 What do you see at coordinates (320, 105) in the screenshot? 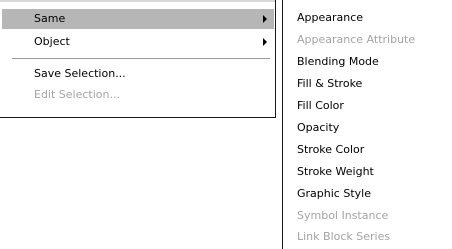
I see `submenu-item-label: Fill Color` at bounding box center [320, 105].